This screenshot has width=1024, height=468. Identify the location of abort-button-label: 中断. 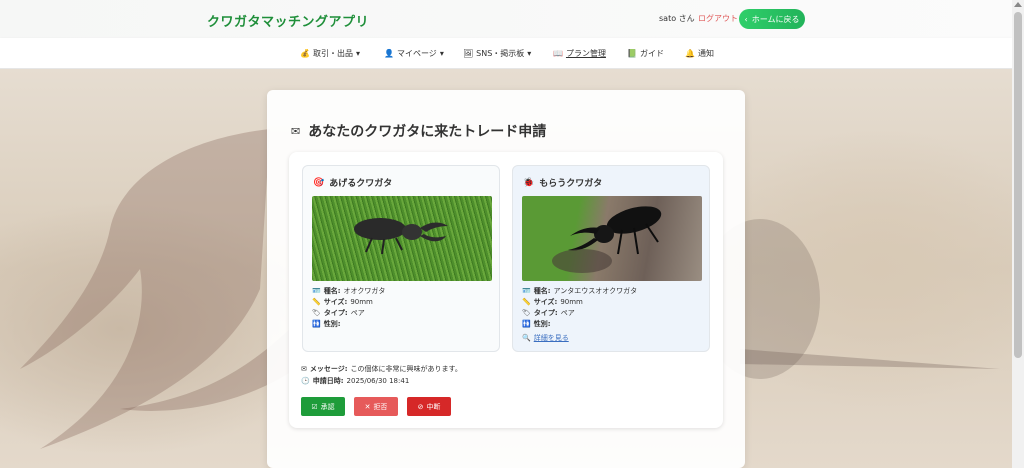
(433, 406).